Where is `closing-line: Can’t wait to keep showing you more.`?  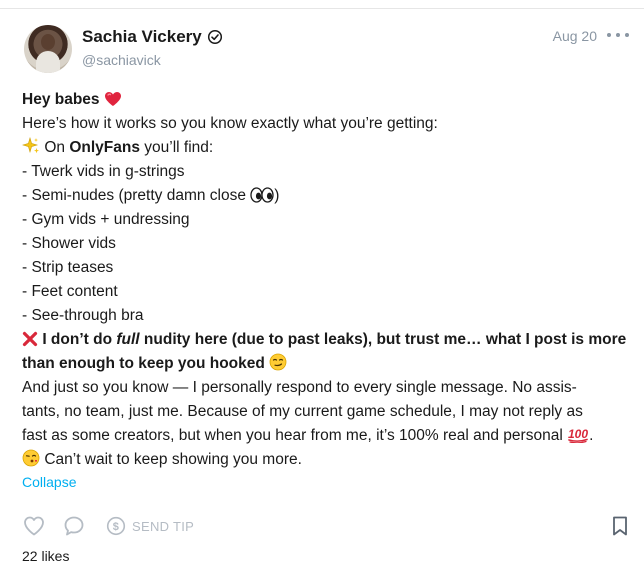 closing-line: Can’t wait to keep showing you more. is located at coordinates (321, 460).